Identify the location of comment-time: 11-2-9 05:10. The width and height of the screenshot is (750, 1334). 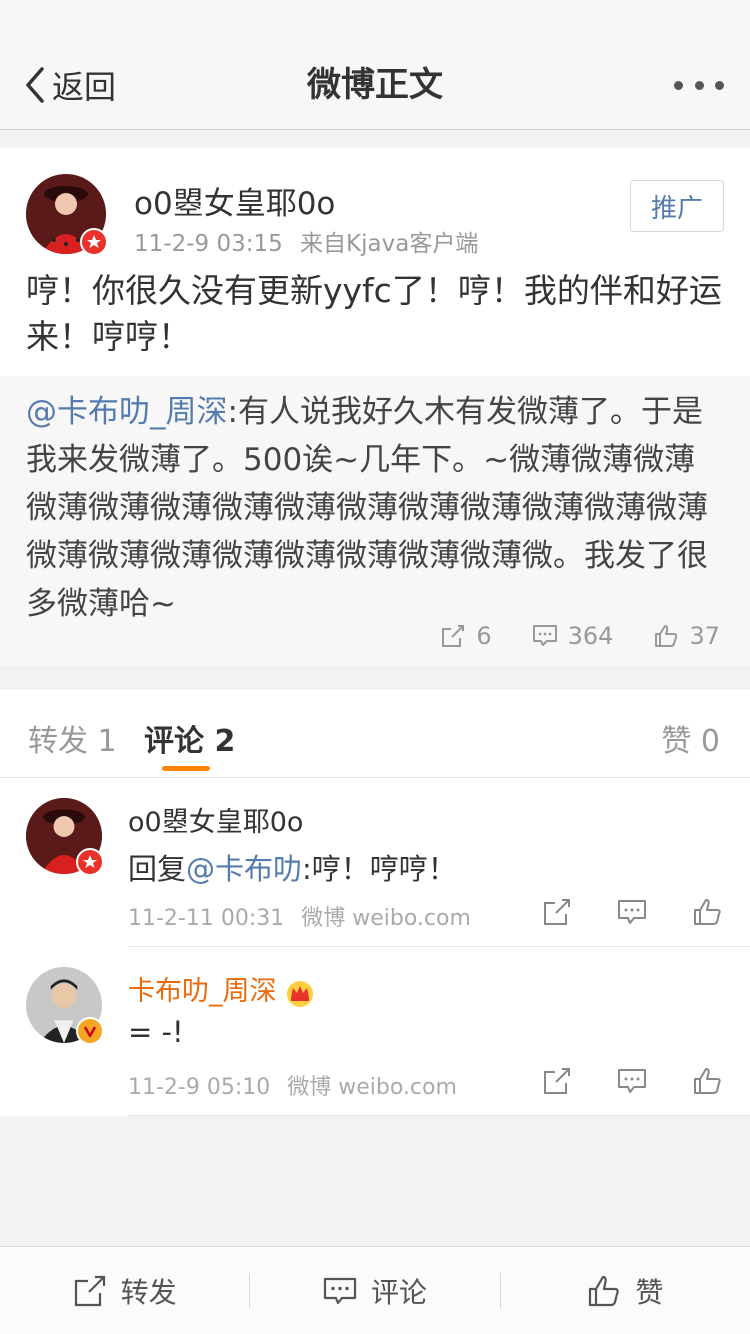
(199, 1087).